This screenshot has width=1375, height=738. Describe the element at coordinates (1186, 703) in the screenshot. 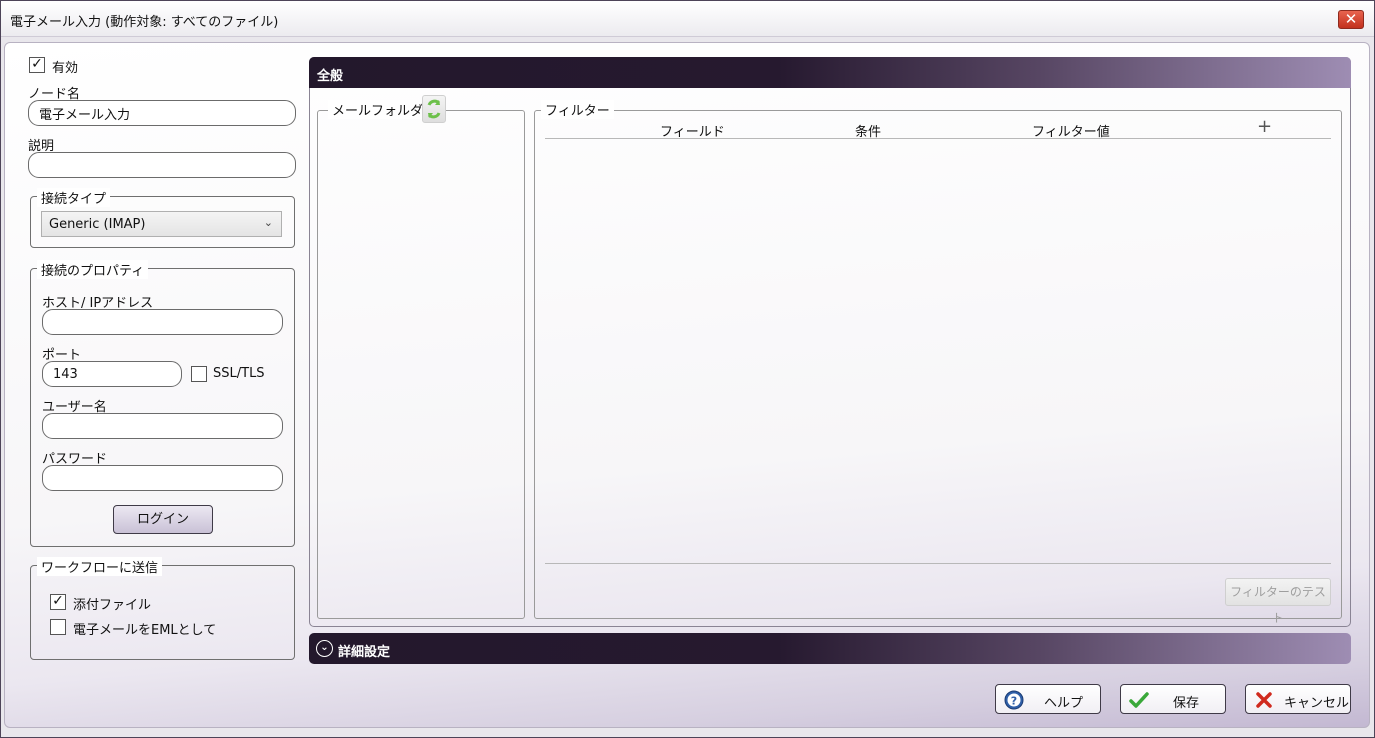

I see `save-label: 保存` at that location.